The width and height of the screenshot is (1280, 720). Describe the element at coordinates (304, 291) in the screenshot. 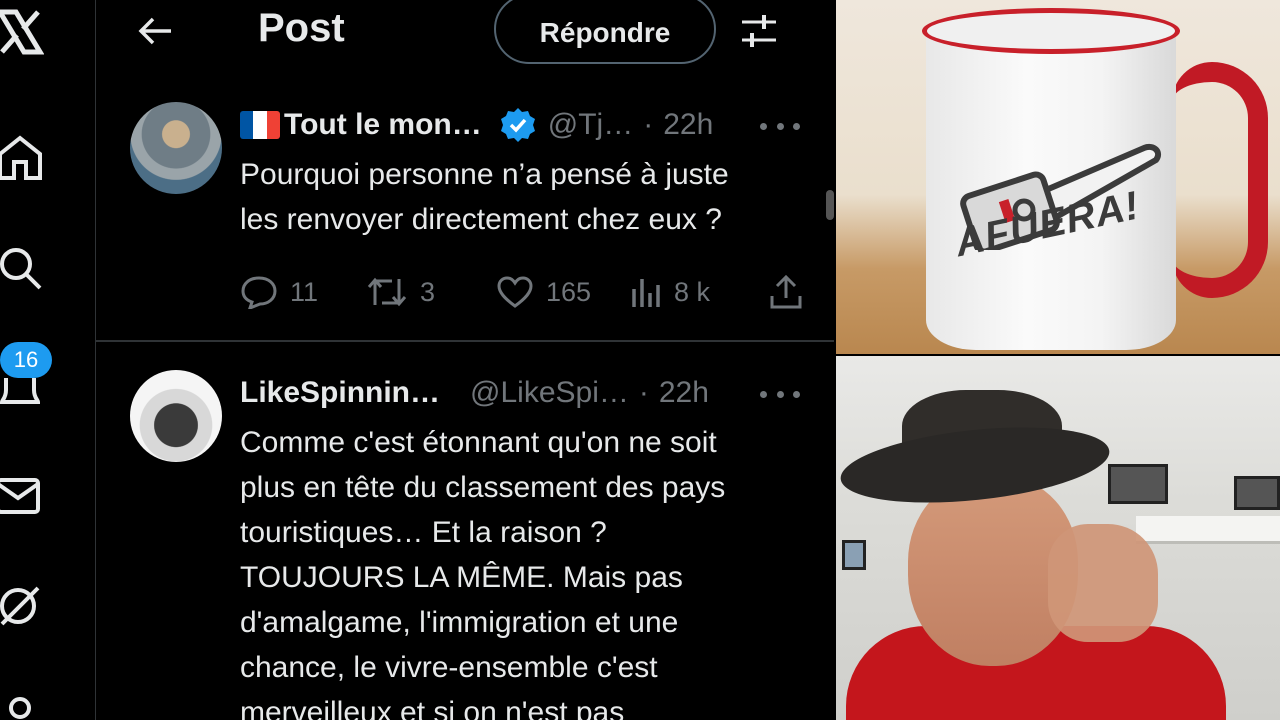

I see `reply-count: 11` at that location.